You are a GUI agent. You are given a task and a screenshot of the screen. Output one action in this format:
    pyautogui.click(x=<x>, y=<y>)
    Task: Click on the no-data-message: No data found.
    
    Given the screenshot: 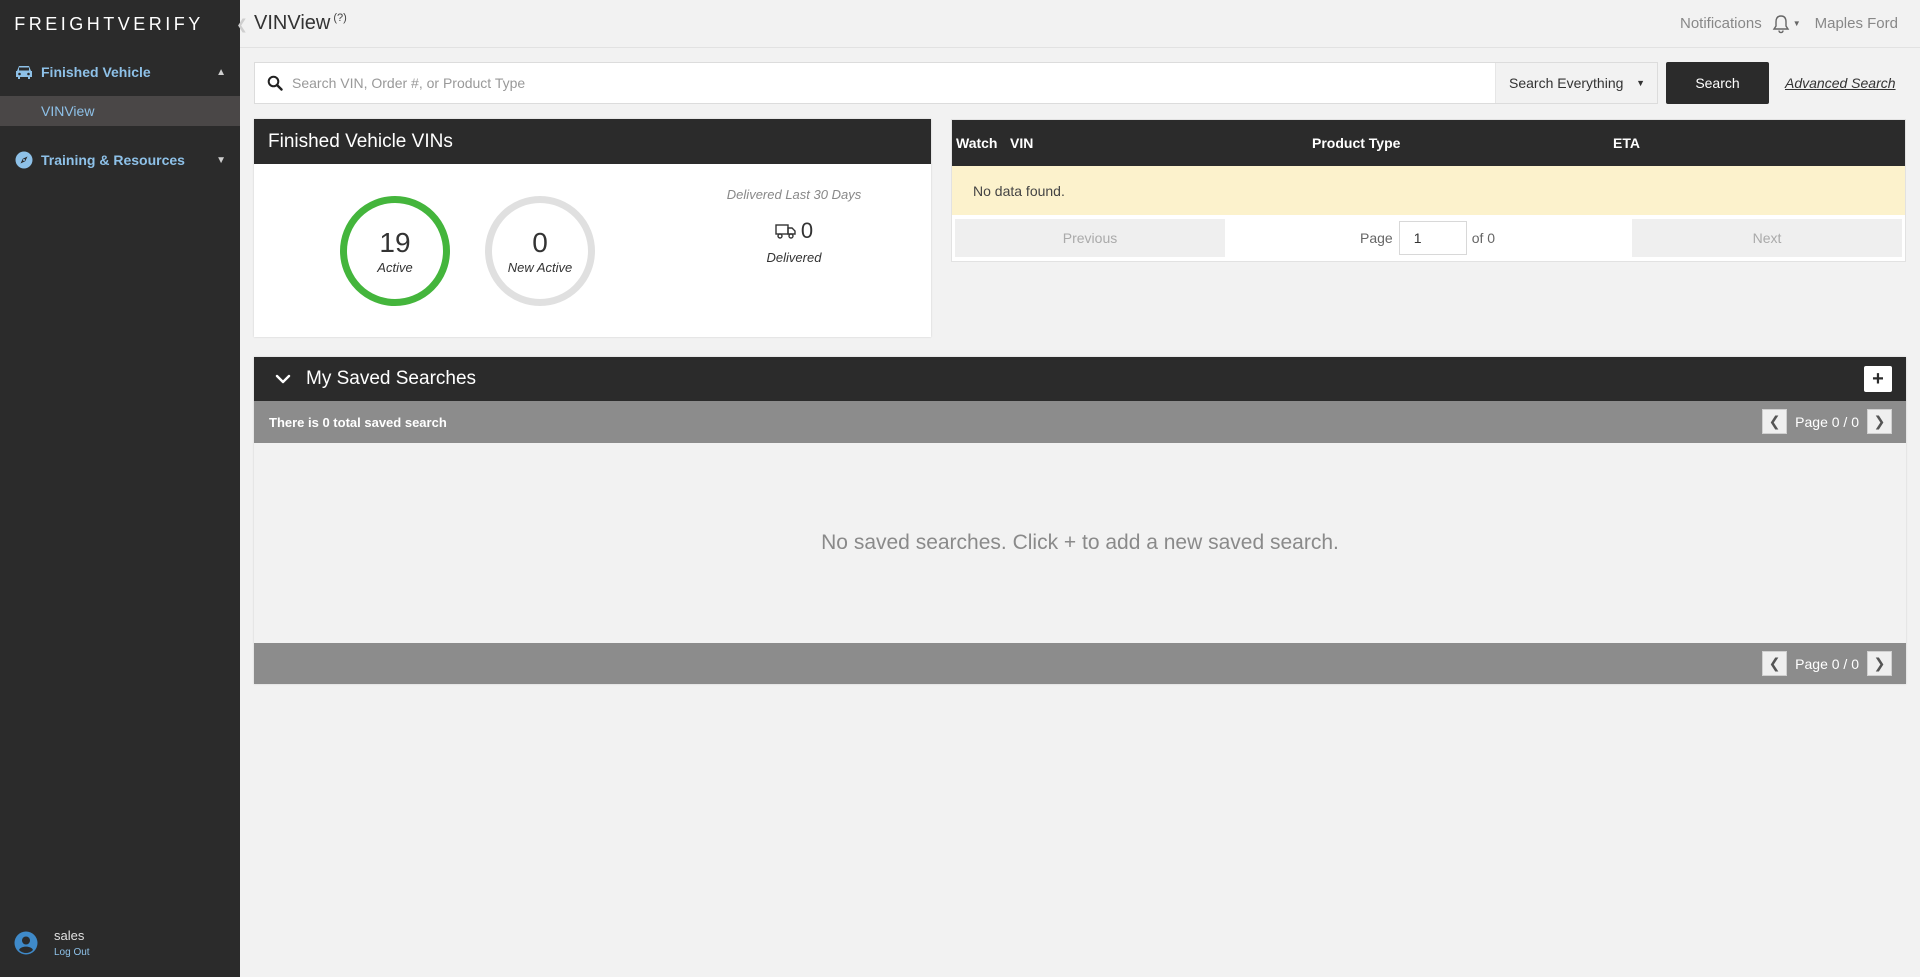 What is the action you would take?
    pyautogui.click(x=1428, y=190)
    